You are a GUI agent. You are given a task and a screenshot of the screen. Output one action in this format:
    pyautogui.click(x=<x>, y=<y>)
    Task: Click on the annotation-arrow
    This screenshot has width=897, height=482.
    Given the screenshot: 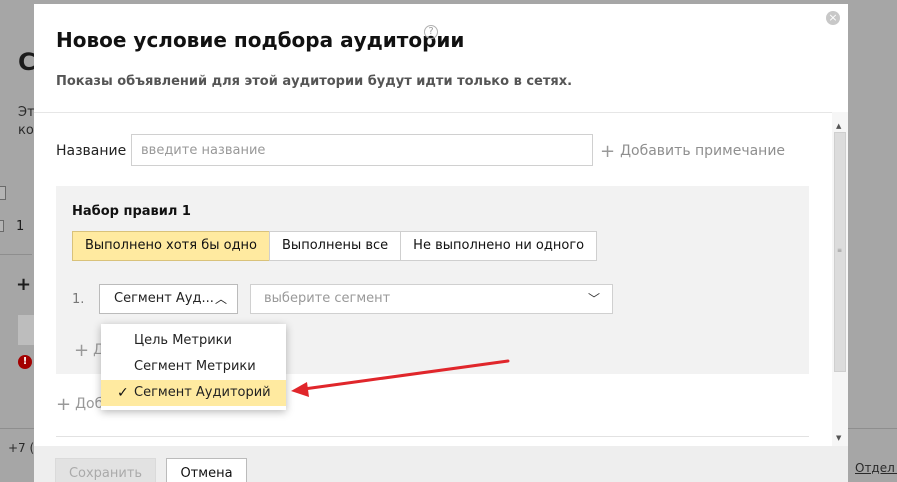 What is the action you would take?
    pyautogui.click(x=400, y=378)
    